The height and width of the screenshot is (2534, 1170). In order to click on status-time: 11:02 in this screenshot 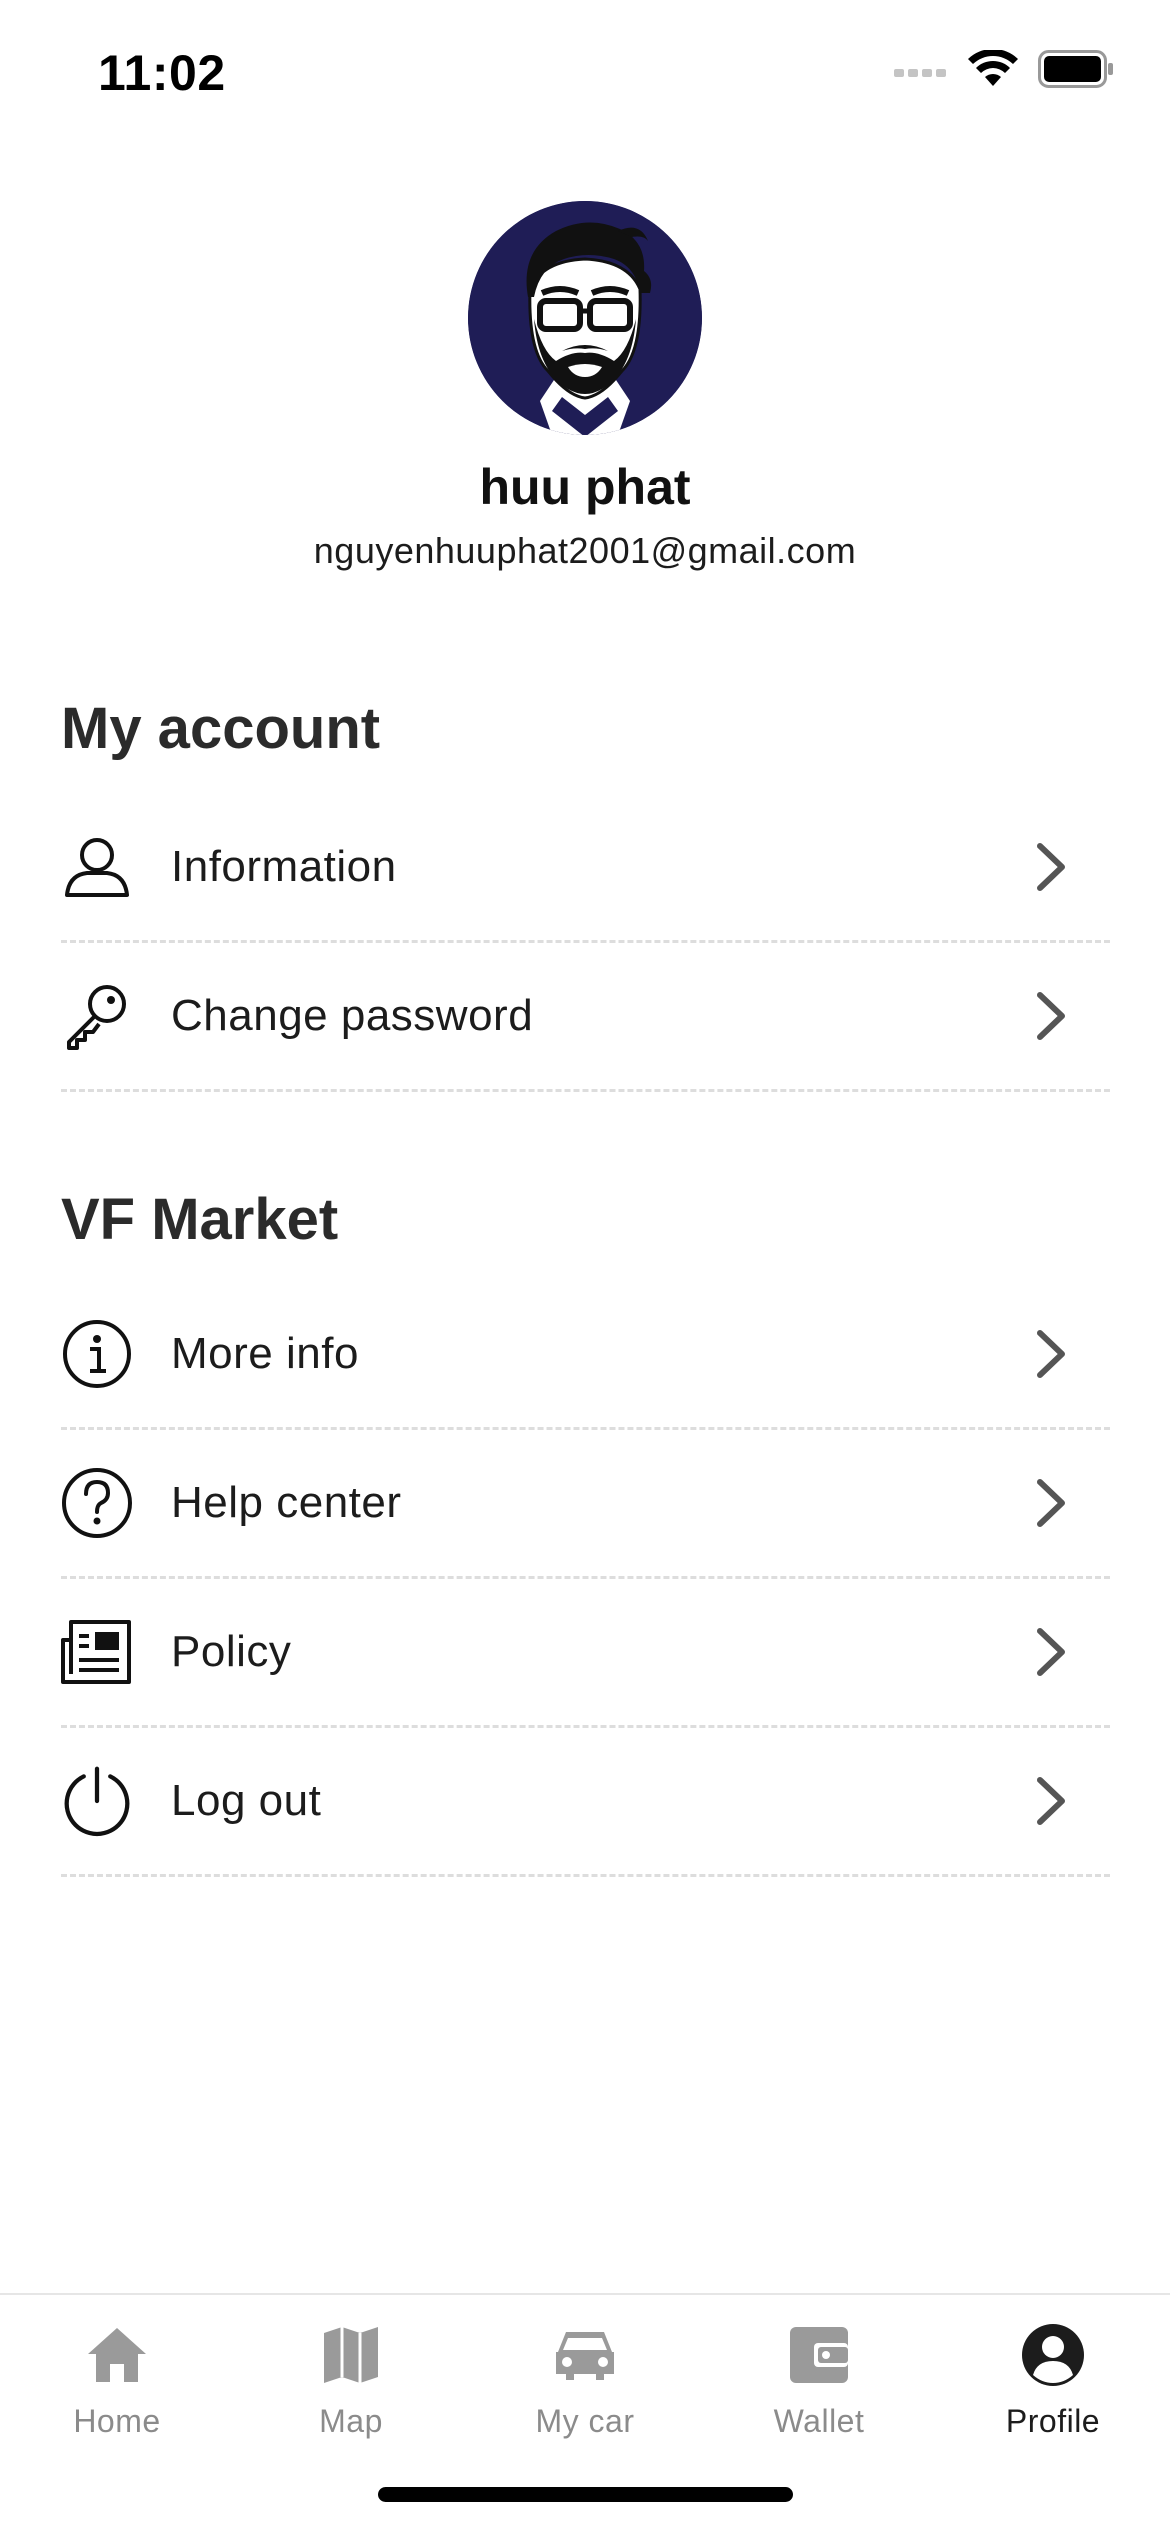, I will do `click(162, 73)`.